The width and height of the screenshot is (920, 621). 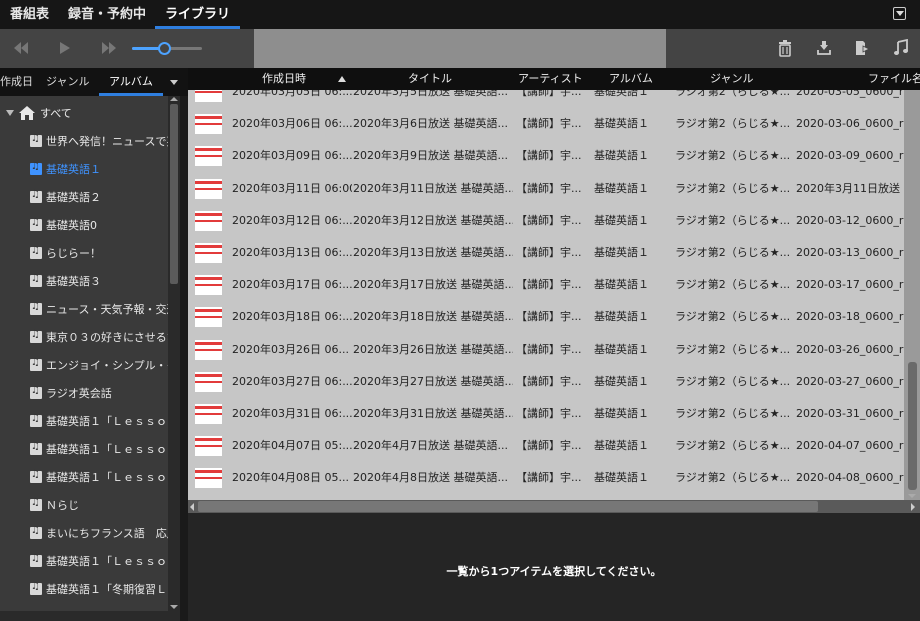 What do you see at coordinates (99, 281) in the screenshot?
I see `sidebar-album-item: 基礎英語３` at bounding box center [99, 281].